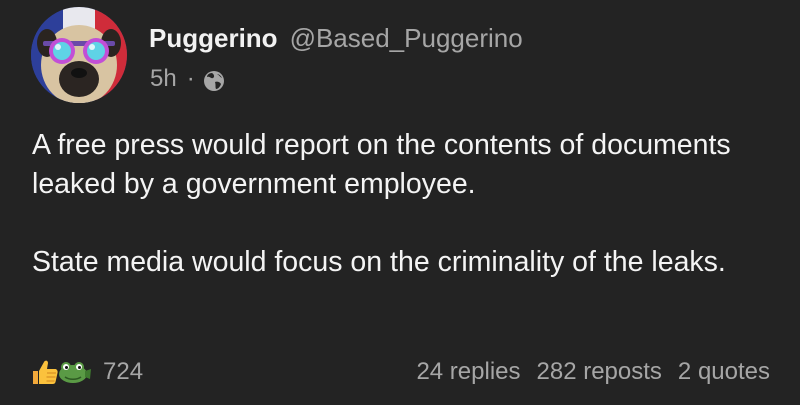 The width and height of the screenshot is (800, 405). I want to click on reactions-button: 724, so click(86, 372).